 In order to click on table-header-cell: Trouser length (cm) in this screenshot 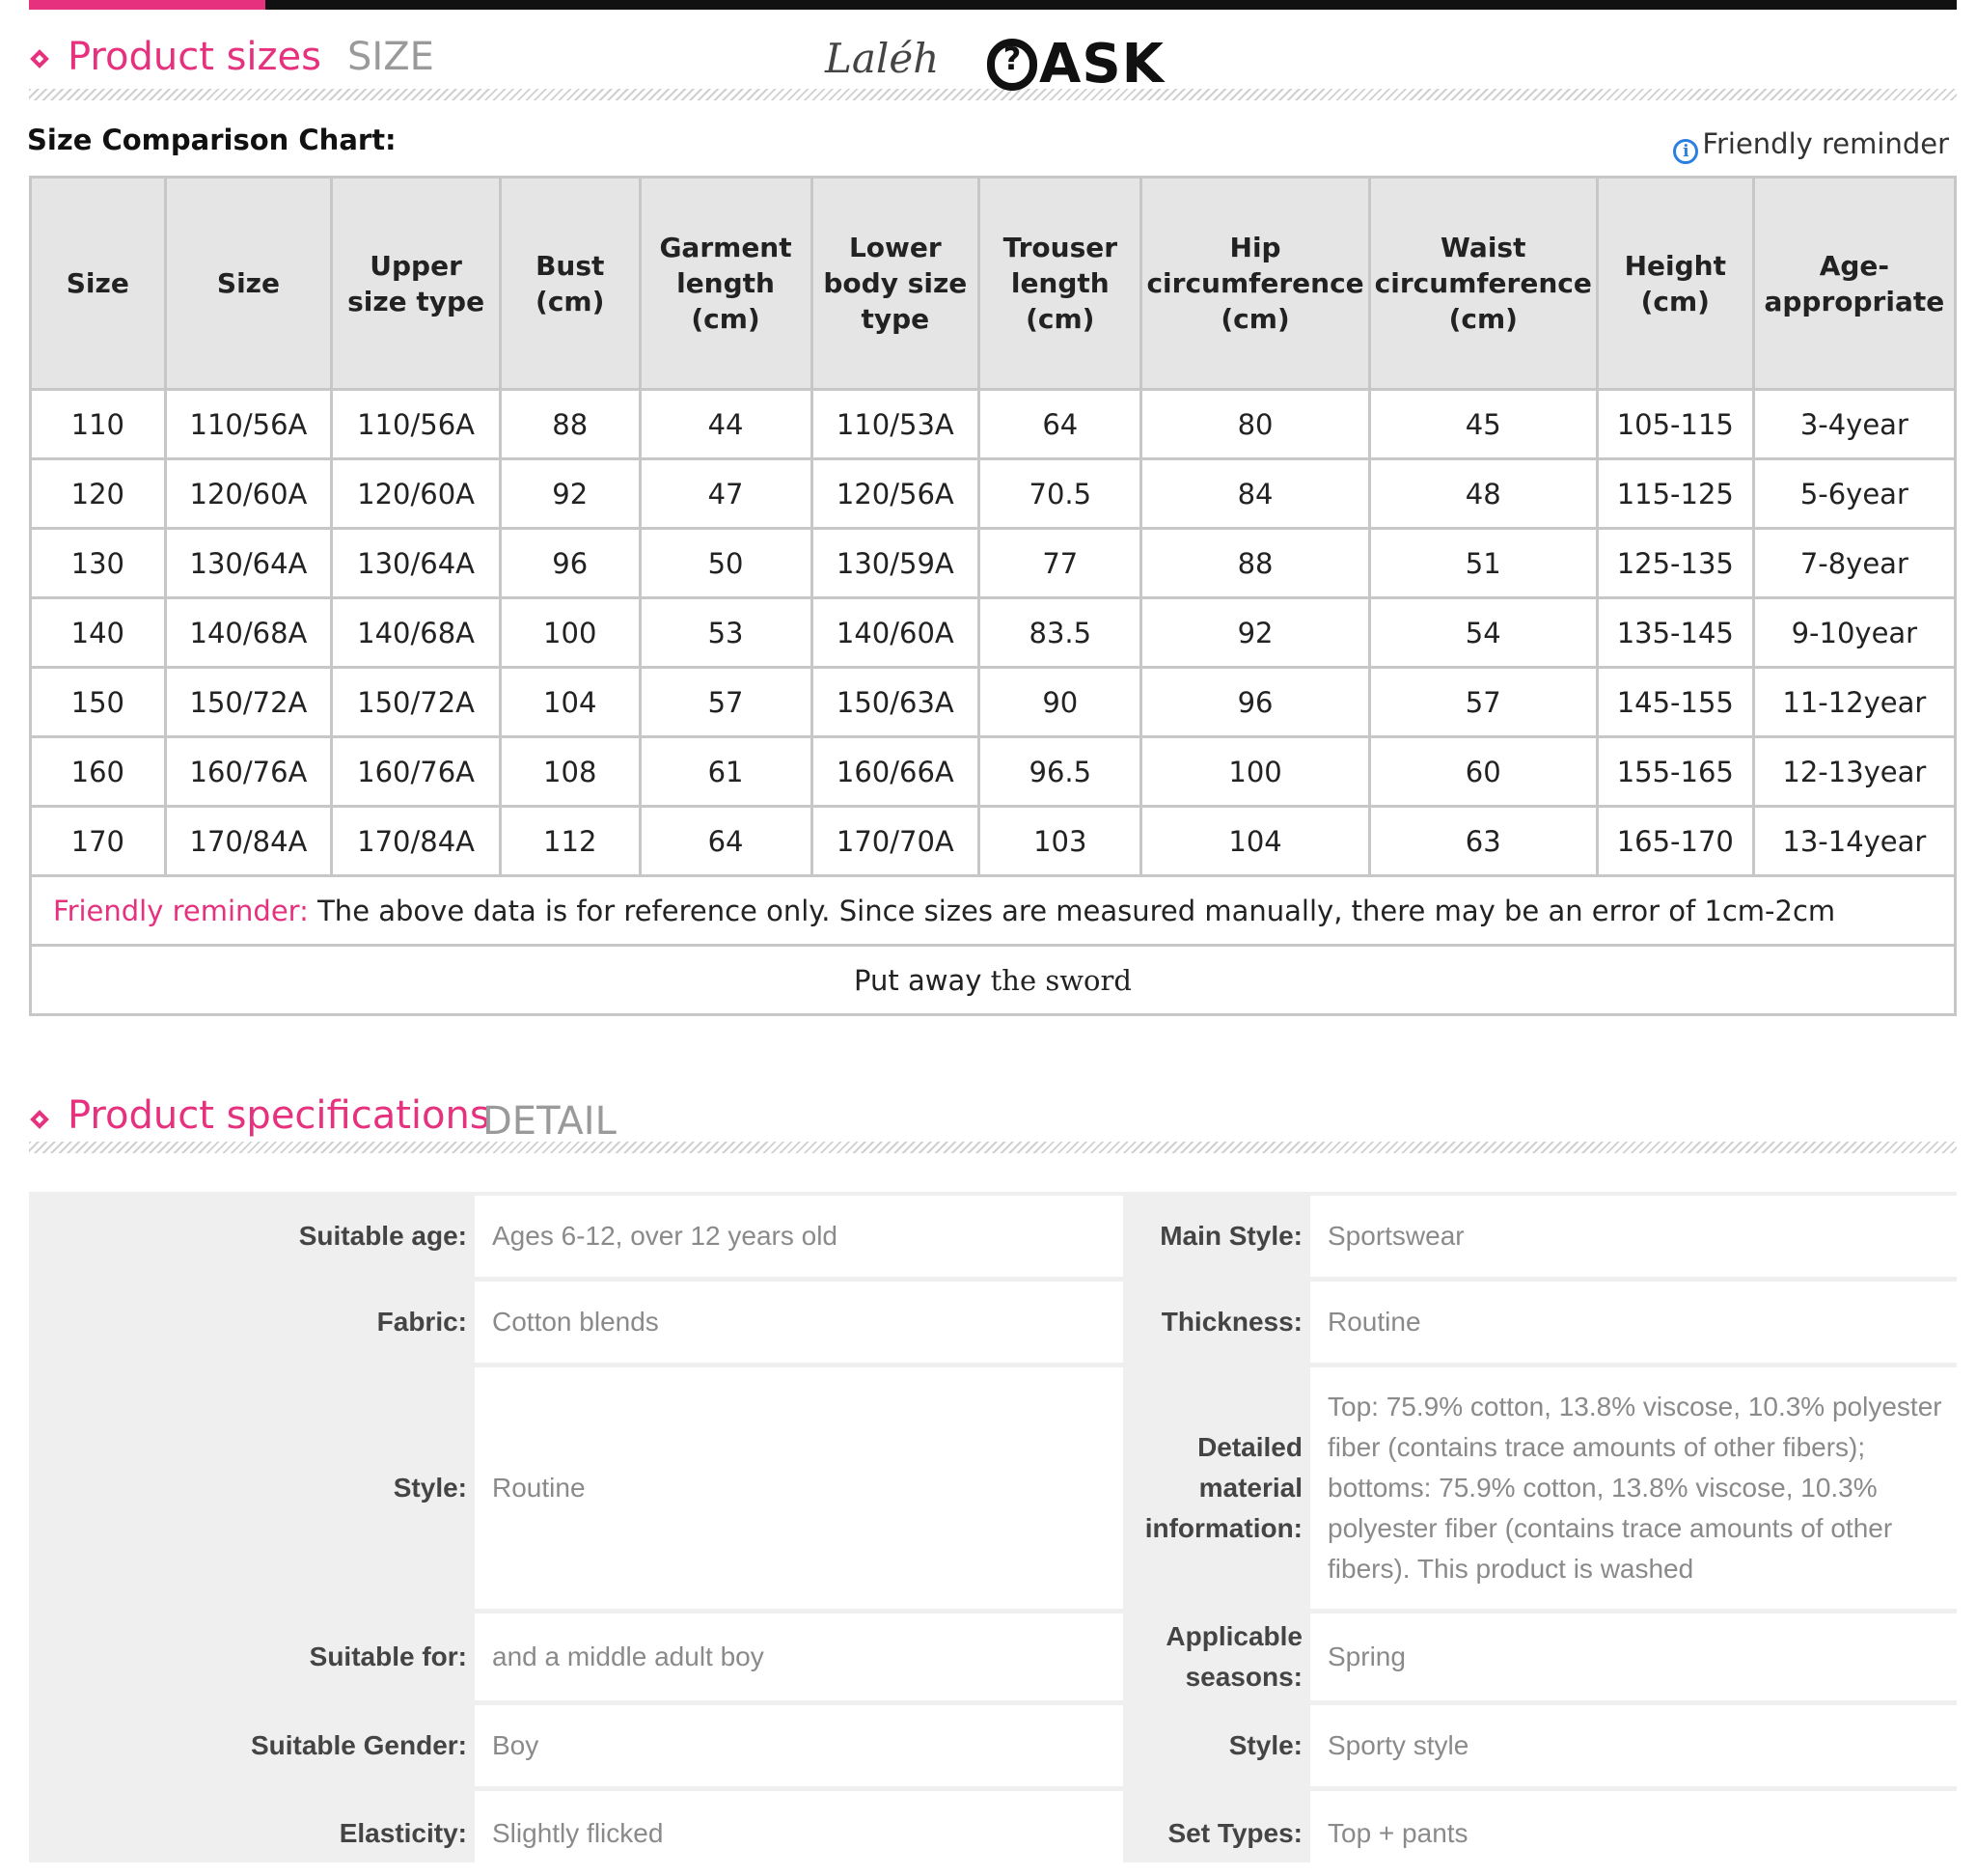, I will do `click(1060, 283)`.